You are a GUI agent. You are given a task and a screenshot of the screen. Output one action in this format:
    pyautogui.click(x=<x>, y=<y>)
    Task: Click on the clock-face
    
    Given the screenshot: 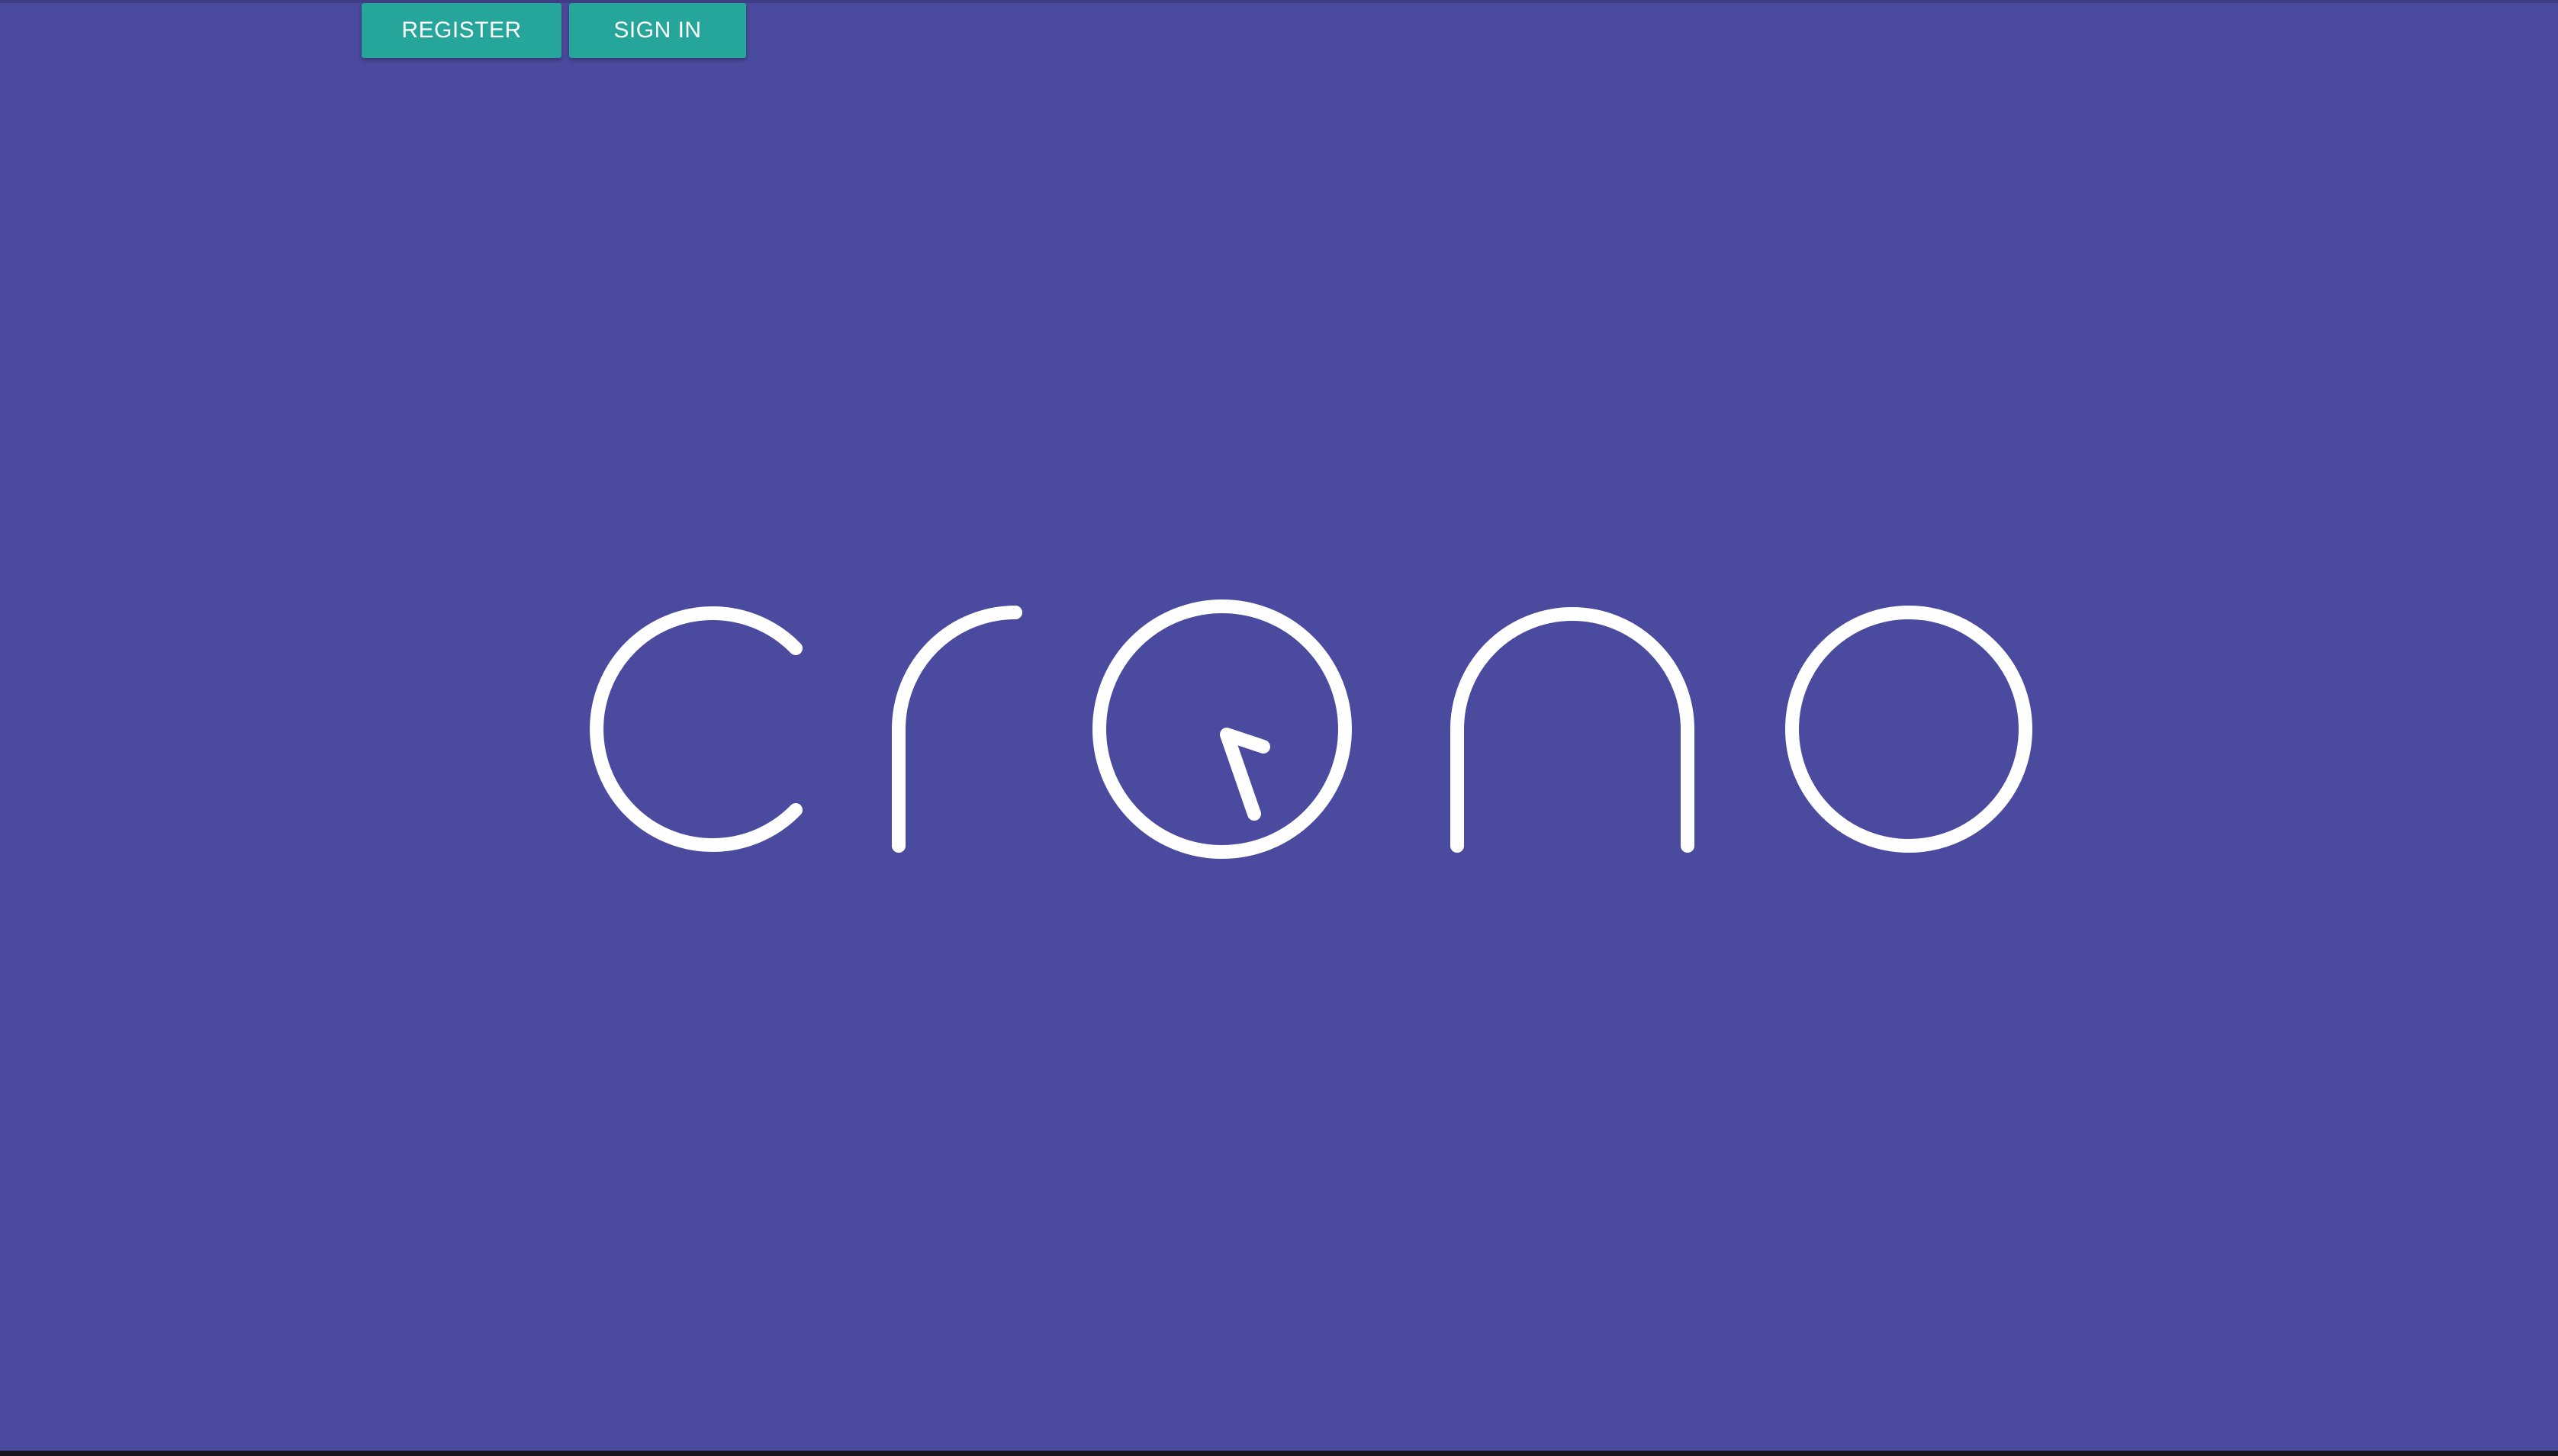 What is the action you would take?
    pyautogui.click(x=1222, y=729)
    